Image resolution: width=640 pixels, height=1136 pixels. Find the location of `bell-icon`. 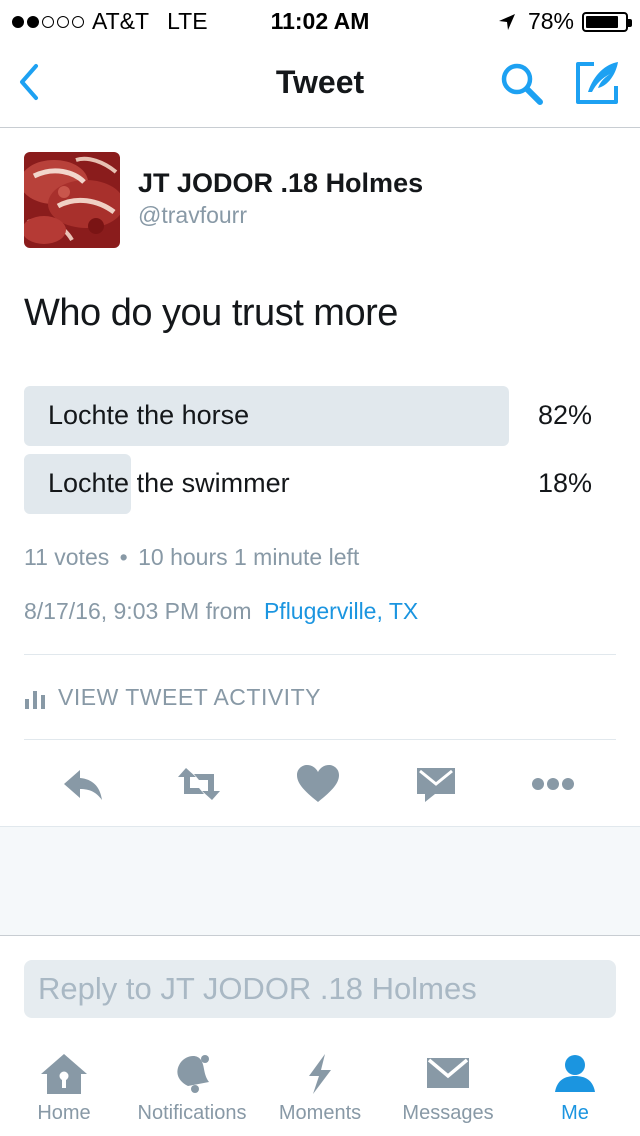

bell-icon is located at coordinates (193, 1074).